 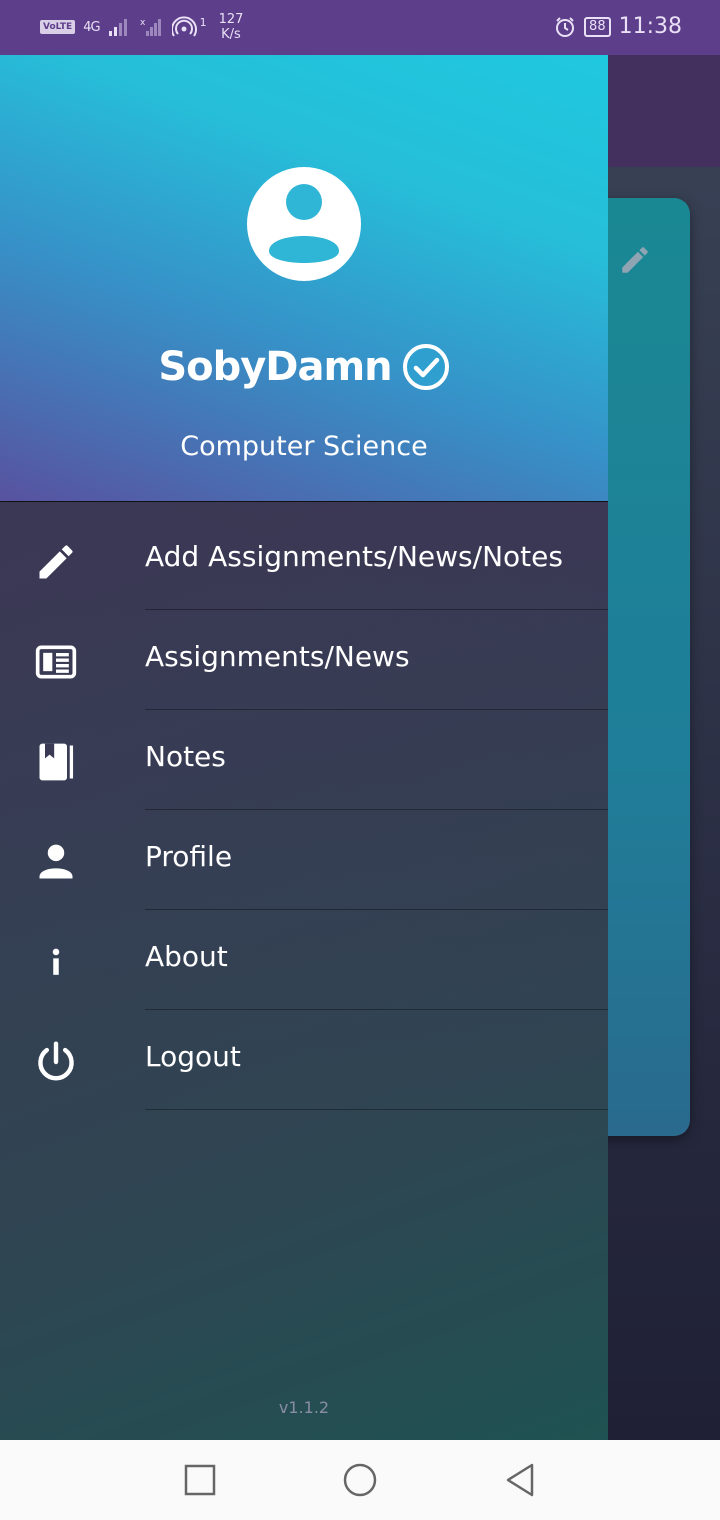 What do you see at coordinates (91, 27) in the screenshot?
I see `network-type: 4G` at bounding box center [91, 27].